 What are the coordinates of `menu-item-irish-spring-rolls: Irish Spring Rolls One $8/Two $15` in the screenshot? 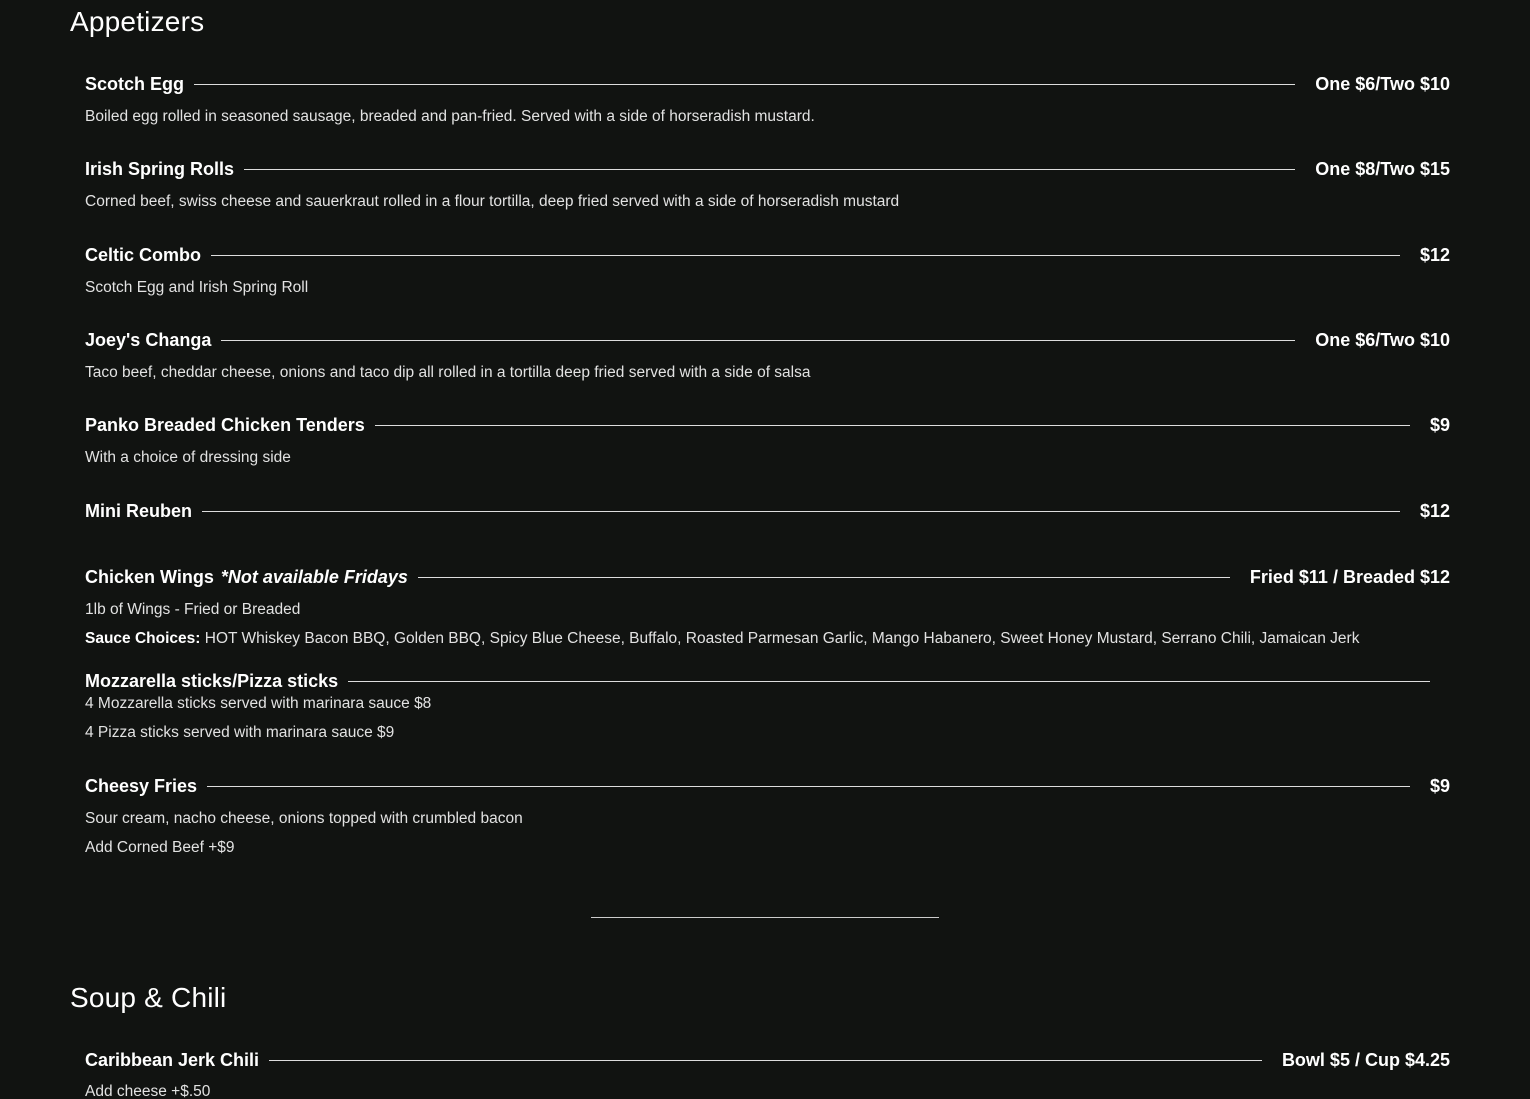 It's located at (767, 169).